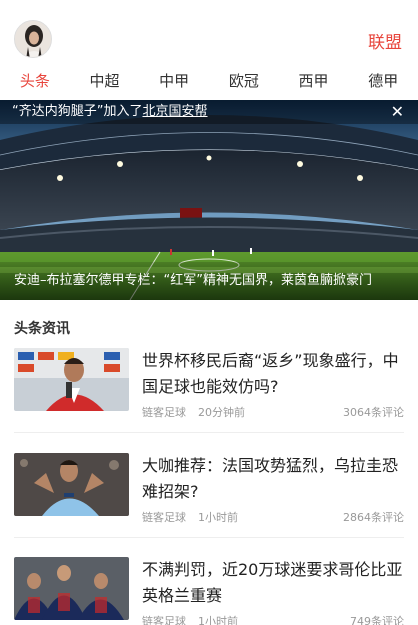 Image resolution: width=418 pixels, height=625 pixels. Describe the element at coordinates (77, 111) in the screenshot. I see `notice-text: “齐达内狗腿子”加入了` at that location.